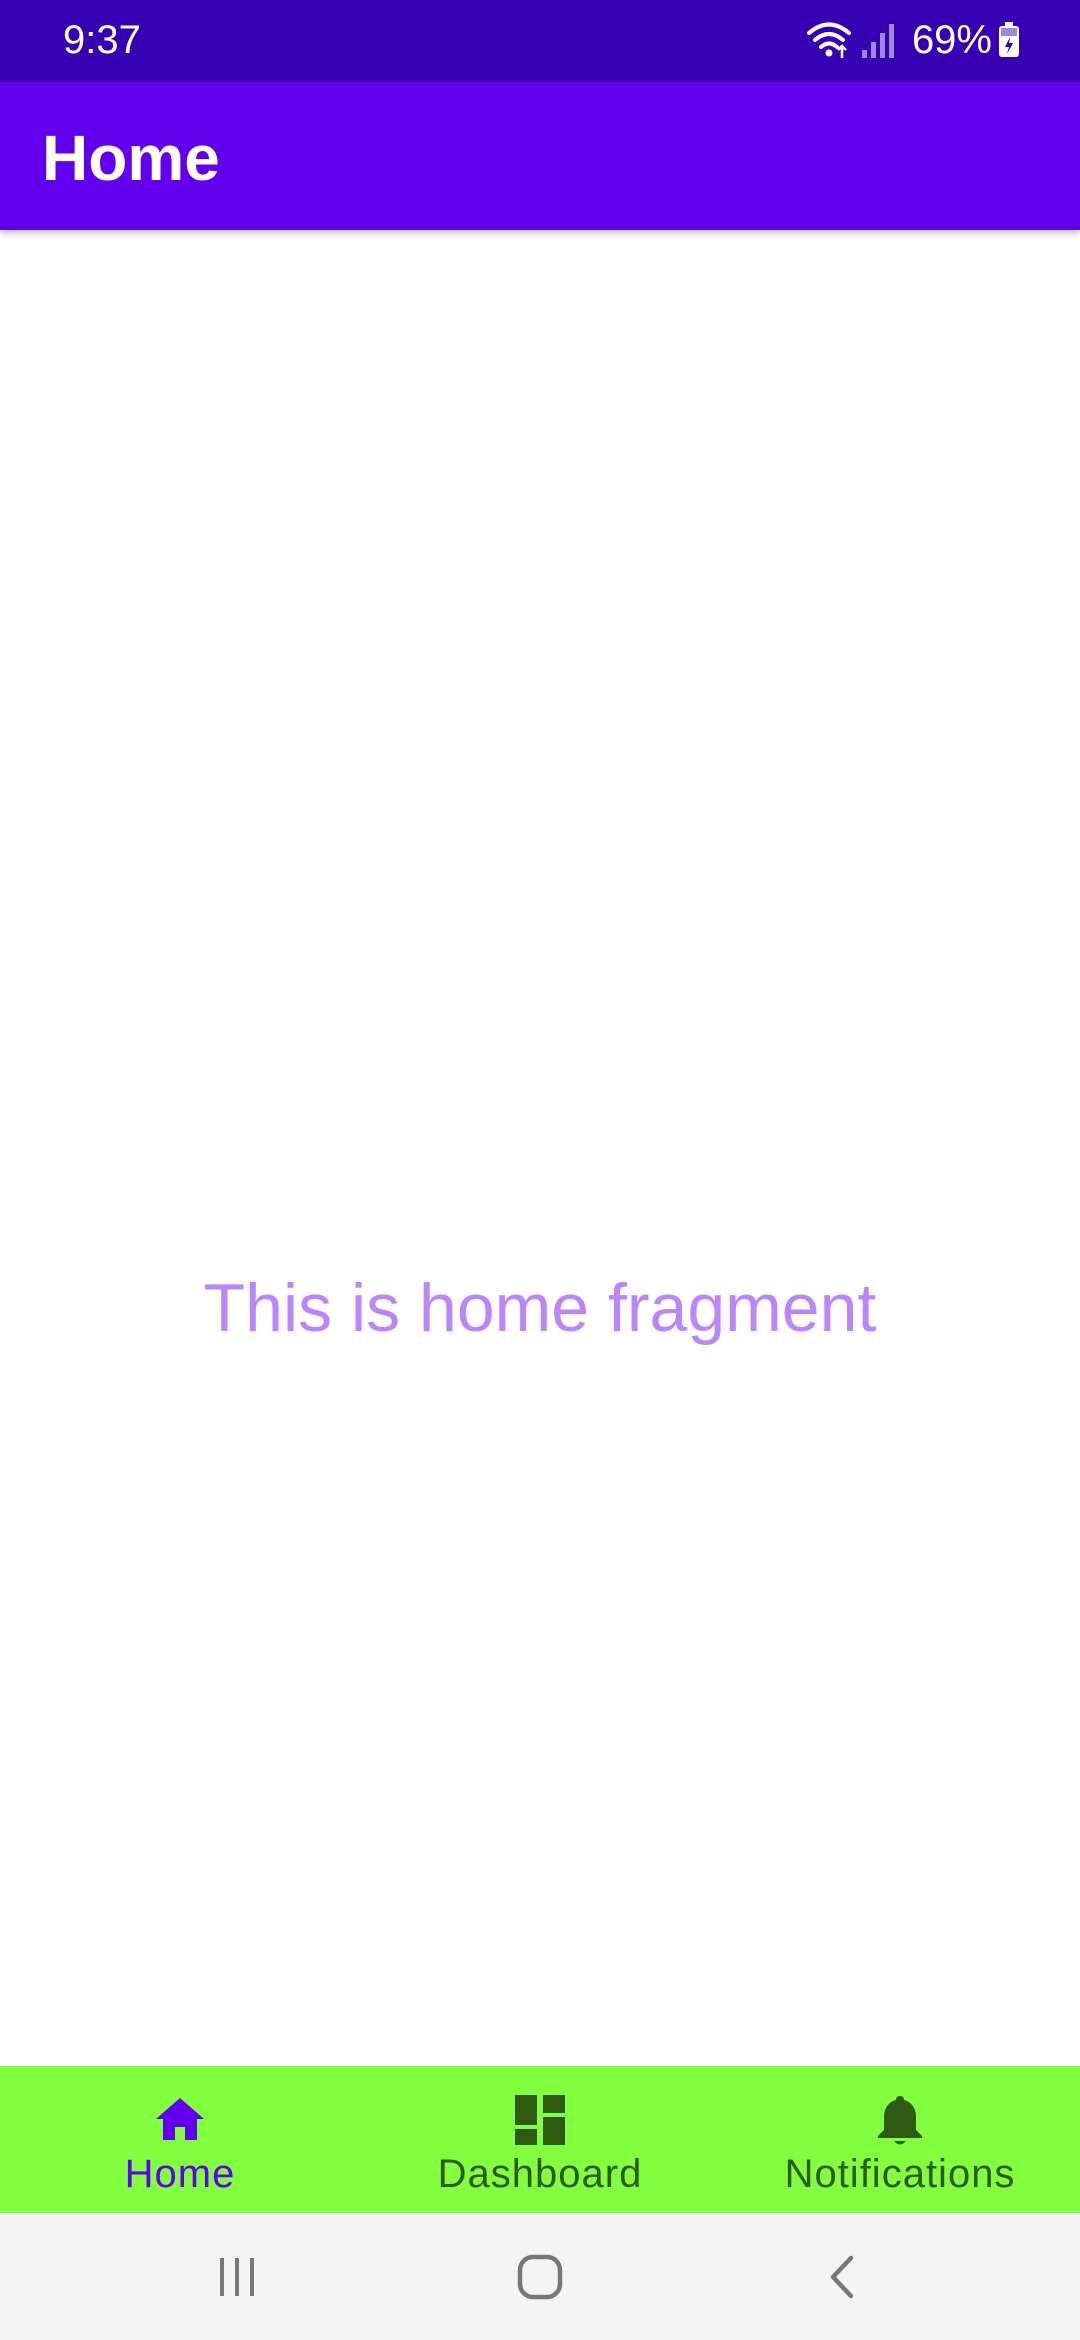 The height and width of the screenshot is (2340, 1080). What do you see at coordinates (1009, 40) in the screenshot?
I see `battery-icon` at bounding box center [1009, 40].